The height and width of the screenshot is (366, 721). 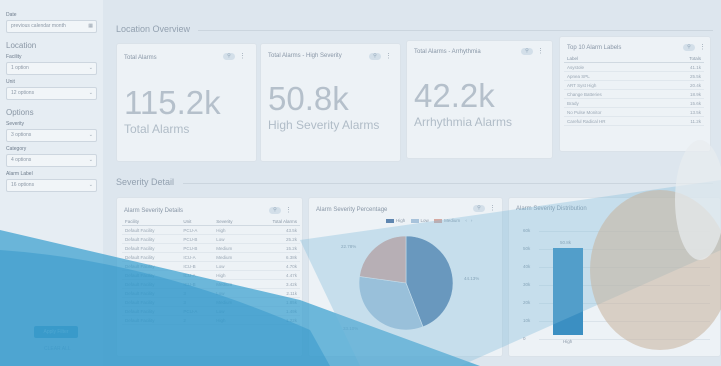 I want to click on total-cell: 15.6k, so click(x=684, y=103).